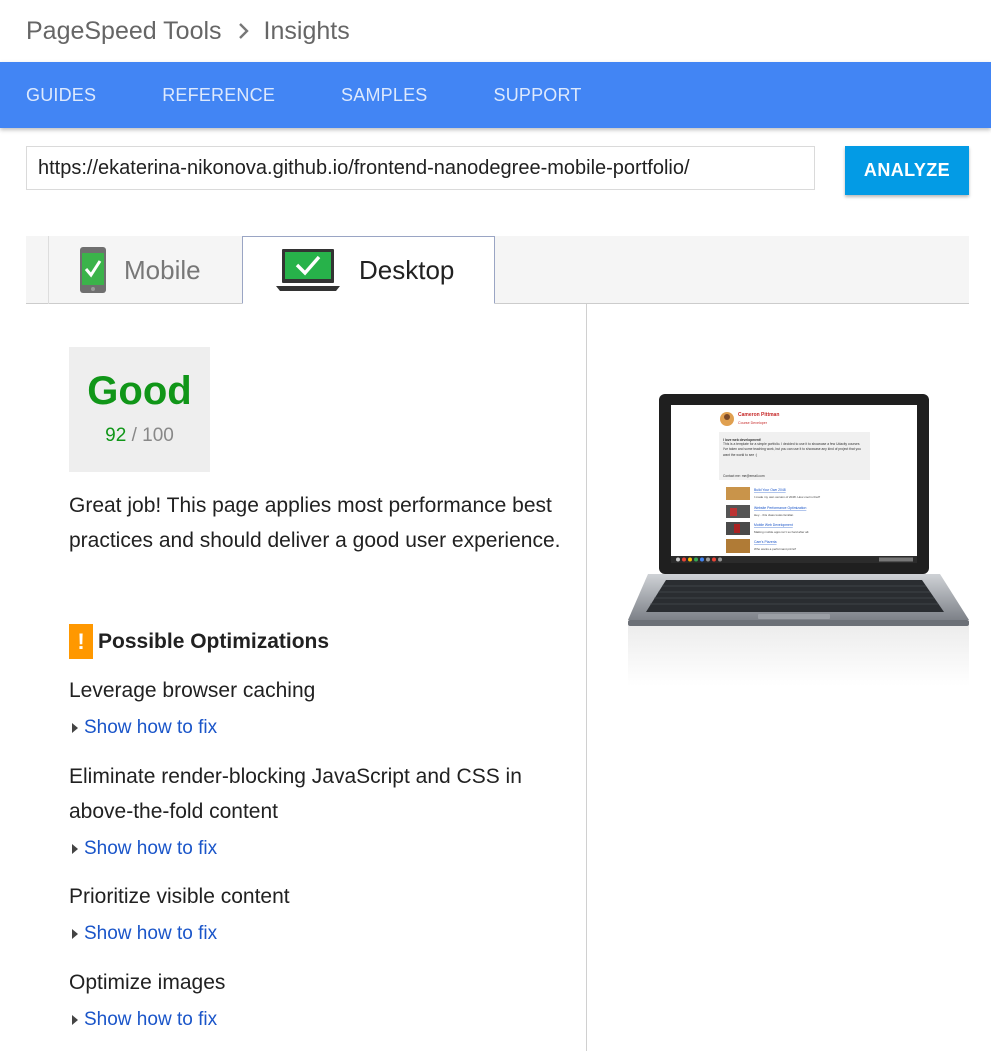  I want to click on device-tabs: Mobile Desktop, so click(497, 270).